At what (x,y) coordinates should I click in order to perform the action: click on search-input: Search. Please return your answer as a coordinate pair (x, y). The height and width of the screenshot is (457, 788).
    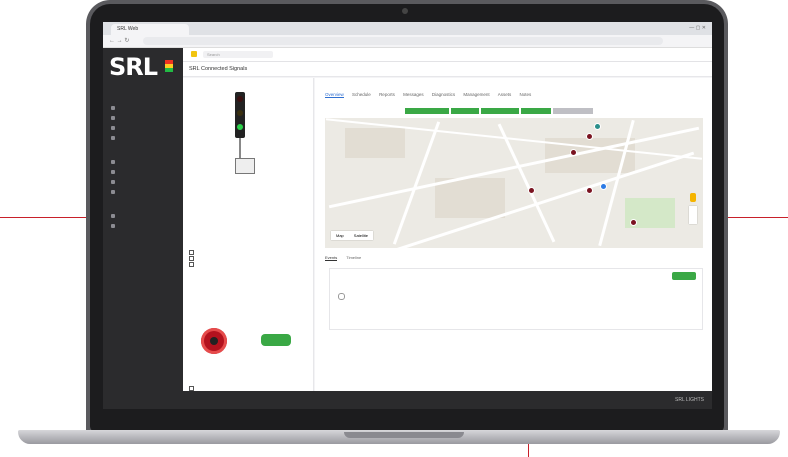
    Looking at the image, I should click on (238, 54).